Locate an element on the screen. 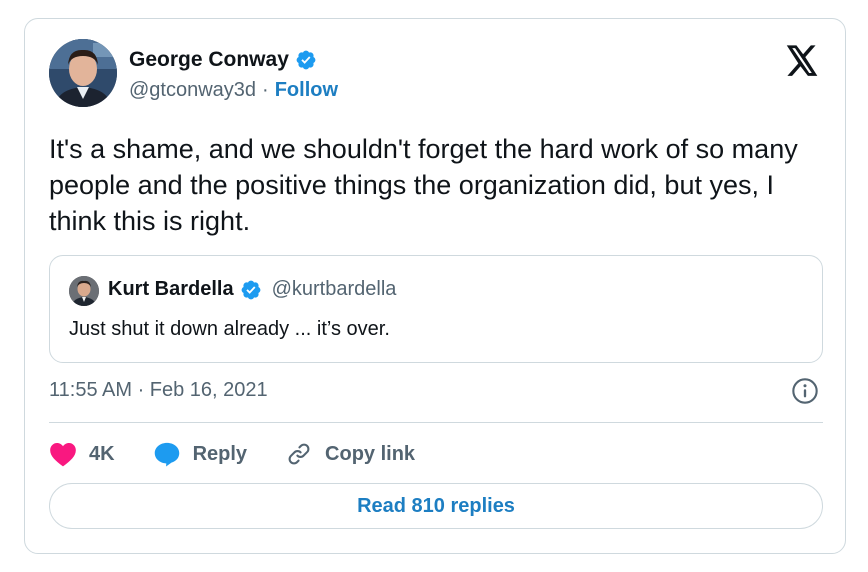 Image resolution: width=868 pixels, height=572 pixels. author-handle-row: @gtconway3d · Follow is located at coordinates (233, 90).